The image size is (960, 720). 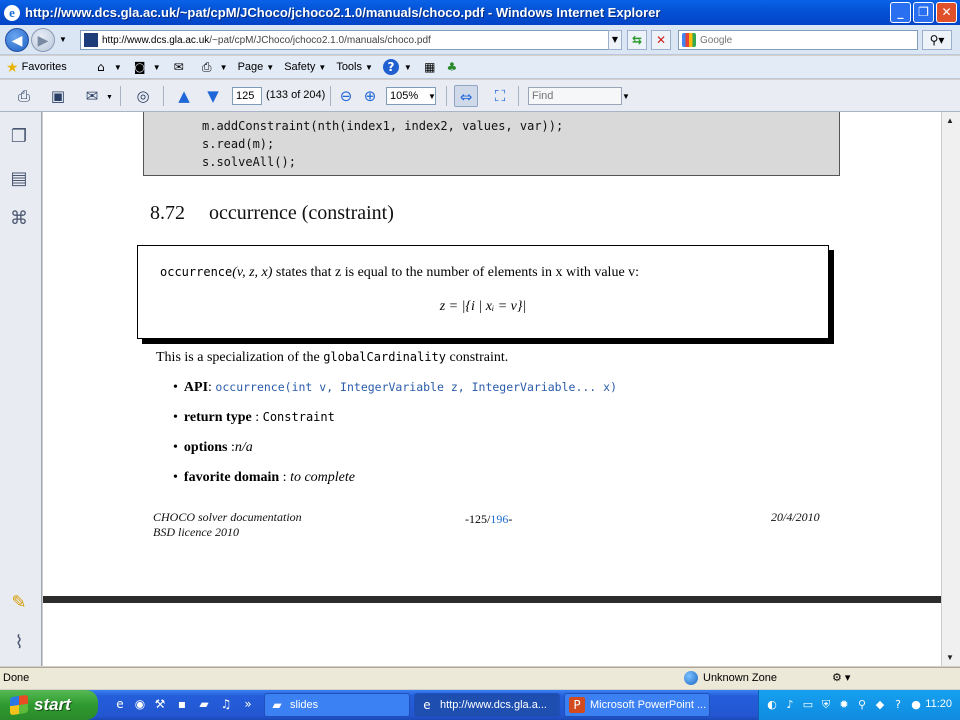 I want to click on page-menu: Page ▼, so click(x=256, y=67).